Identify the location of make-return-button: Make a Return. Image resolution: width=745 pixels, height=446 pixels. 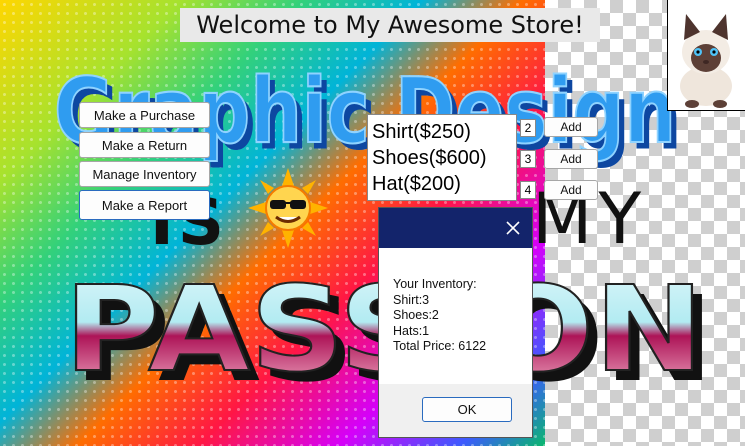
(144, 145).